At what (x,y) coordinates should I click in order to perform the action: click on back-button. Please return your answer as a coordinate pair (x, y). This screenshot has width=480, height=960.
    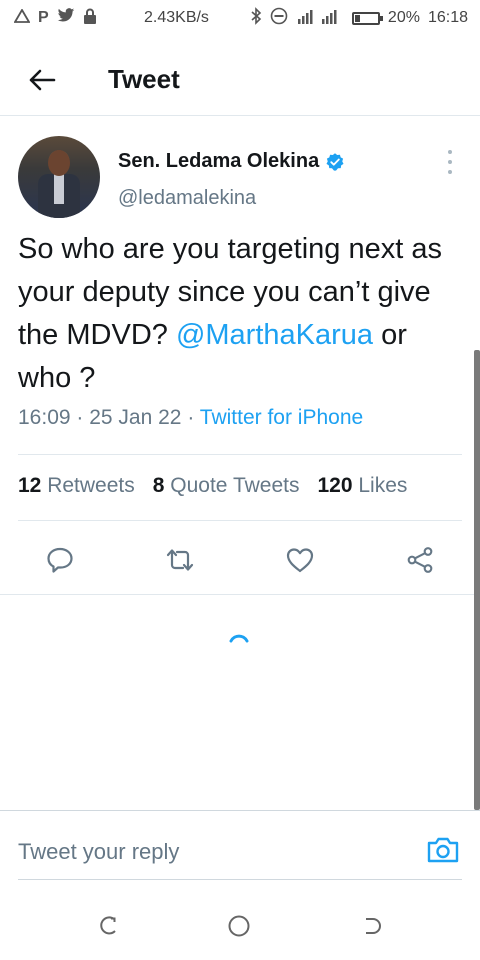
    Looking at the image, I should click on (42, 80).